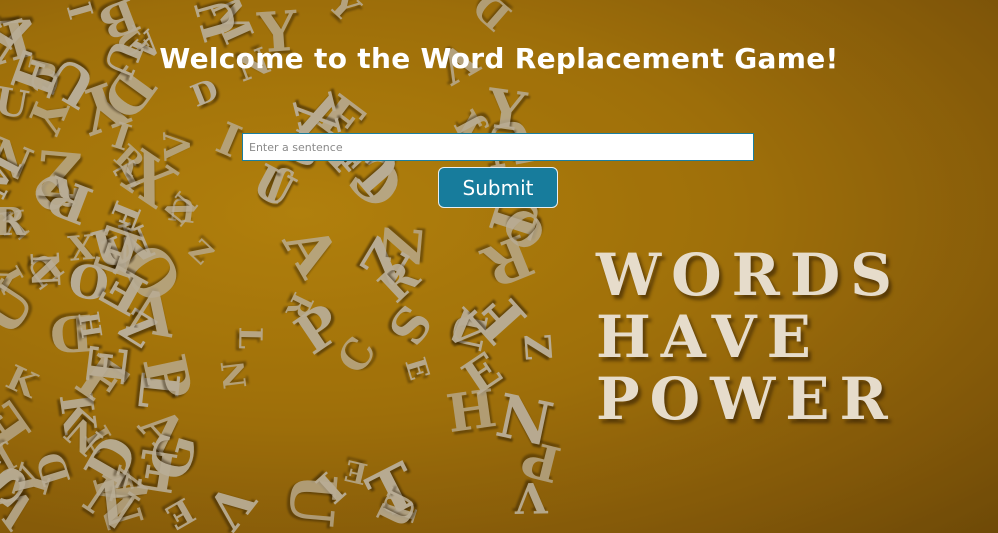 The height and width of the screenshot is (533, 998). Describe the element at coordinates (499, 58) in the screenshot. I see `page-title: Welcome to the Word Replacement Game!` at that location.